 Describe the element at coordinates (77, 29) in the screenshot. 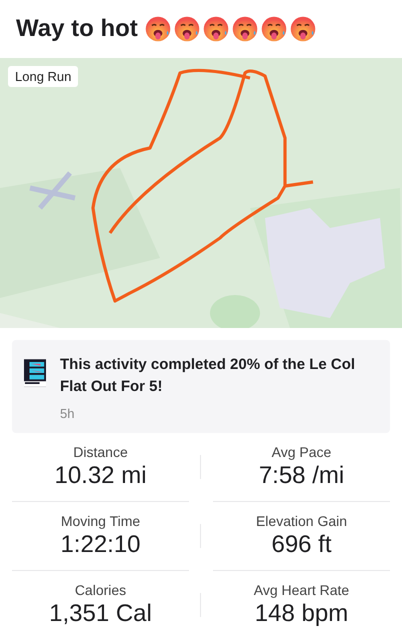

I see `activity-title: Way to hot` at that location.